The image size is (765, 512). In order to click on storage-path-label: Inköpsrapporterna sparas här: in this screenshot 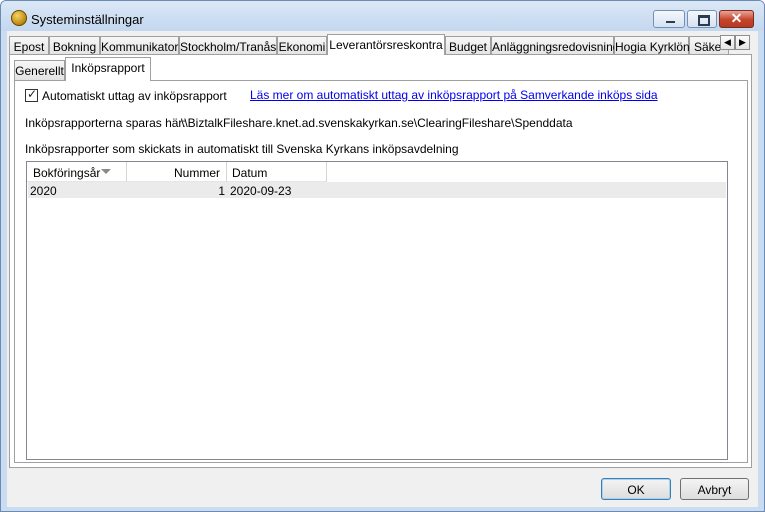, I will do `click(105, 123)`.